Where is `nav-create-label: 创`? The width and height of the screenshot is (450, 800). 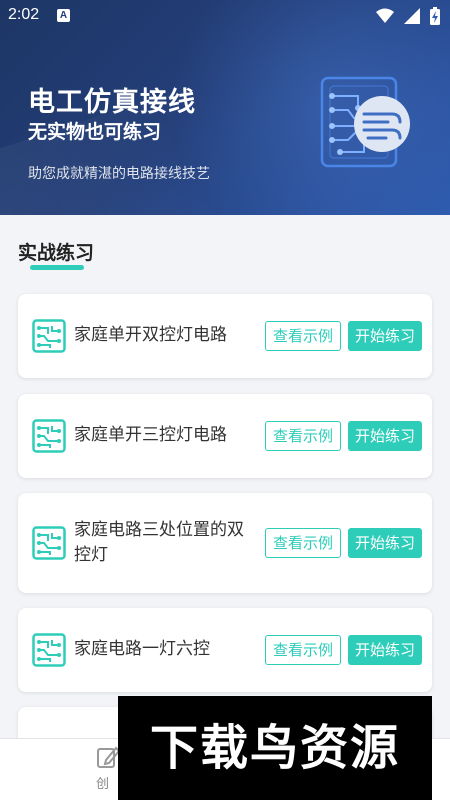
nav-create-label: 创 is located at coordinates (102, 782).